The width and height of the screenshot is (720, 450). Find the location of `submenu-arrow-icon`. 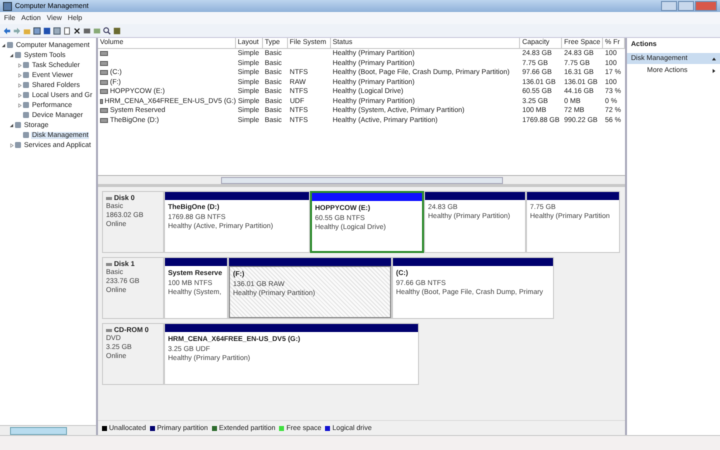

submenu-arrow-icon is located at coordinates (714, 70).